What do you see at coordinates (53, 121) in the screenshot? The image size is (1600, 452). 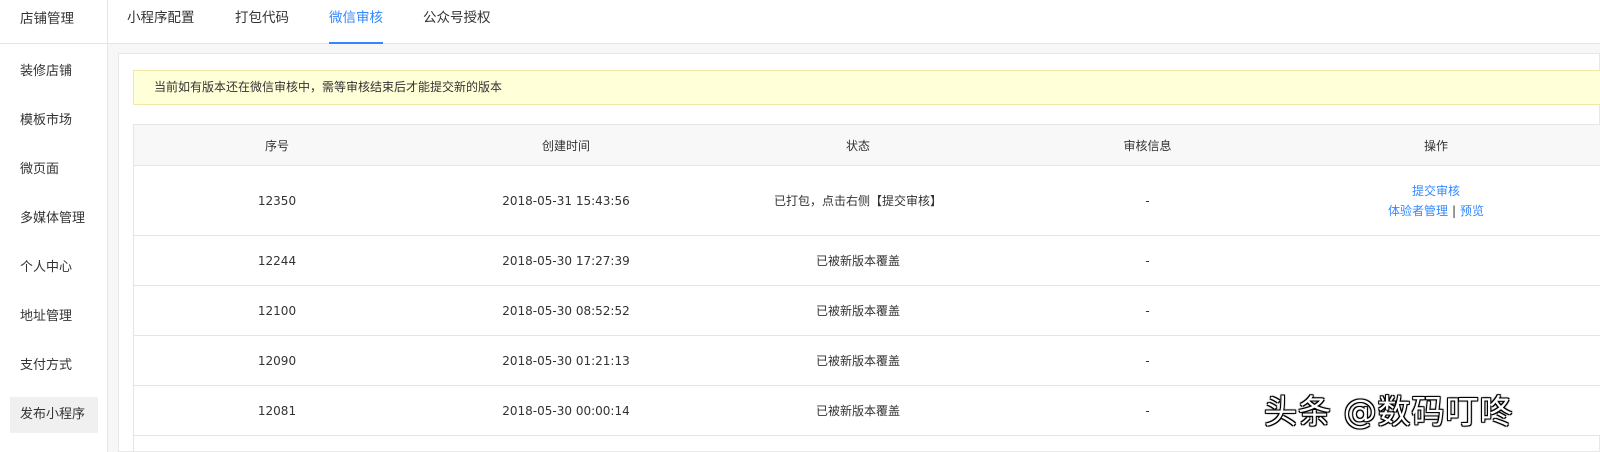 I see `sidebar-item-template-market: 模板市场` at bounding box center [53, 121].